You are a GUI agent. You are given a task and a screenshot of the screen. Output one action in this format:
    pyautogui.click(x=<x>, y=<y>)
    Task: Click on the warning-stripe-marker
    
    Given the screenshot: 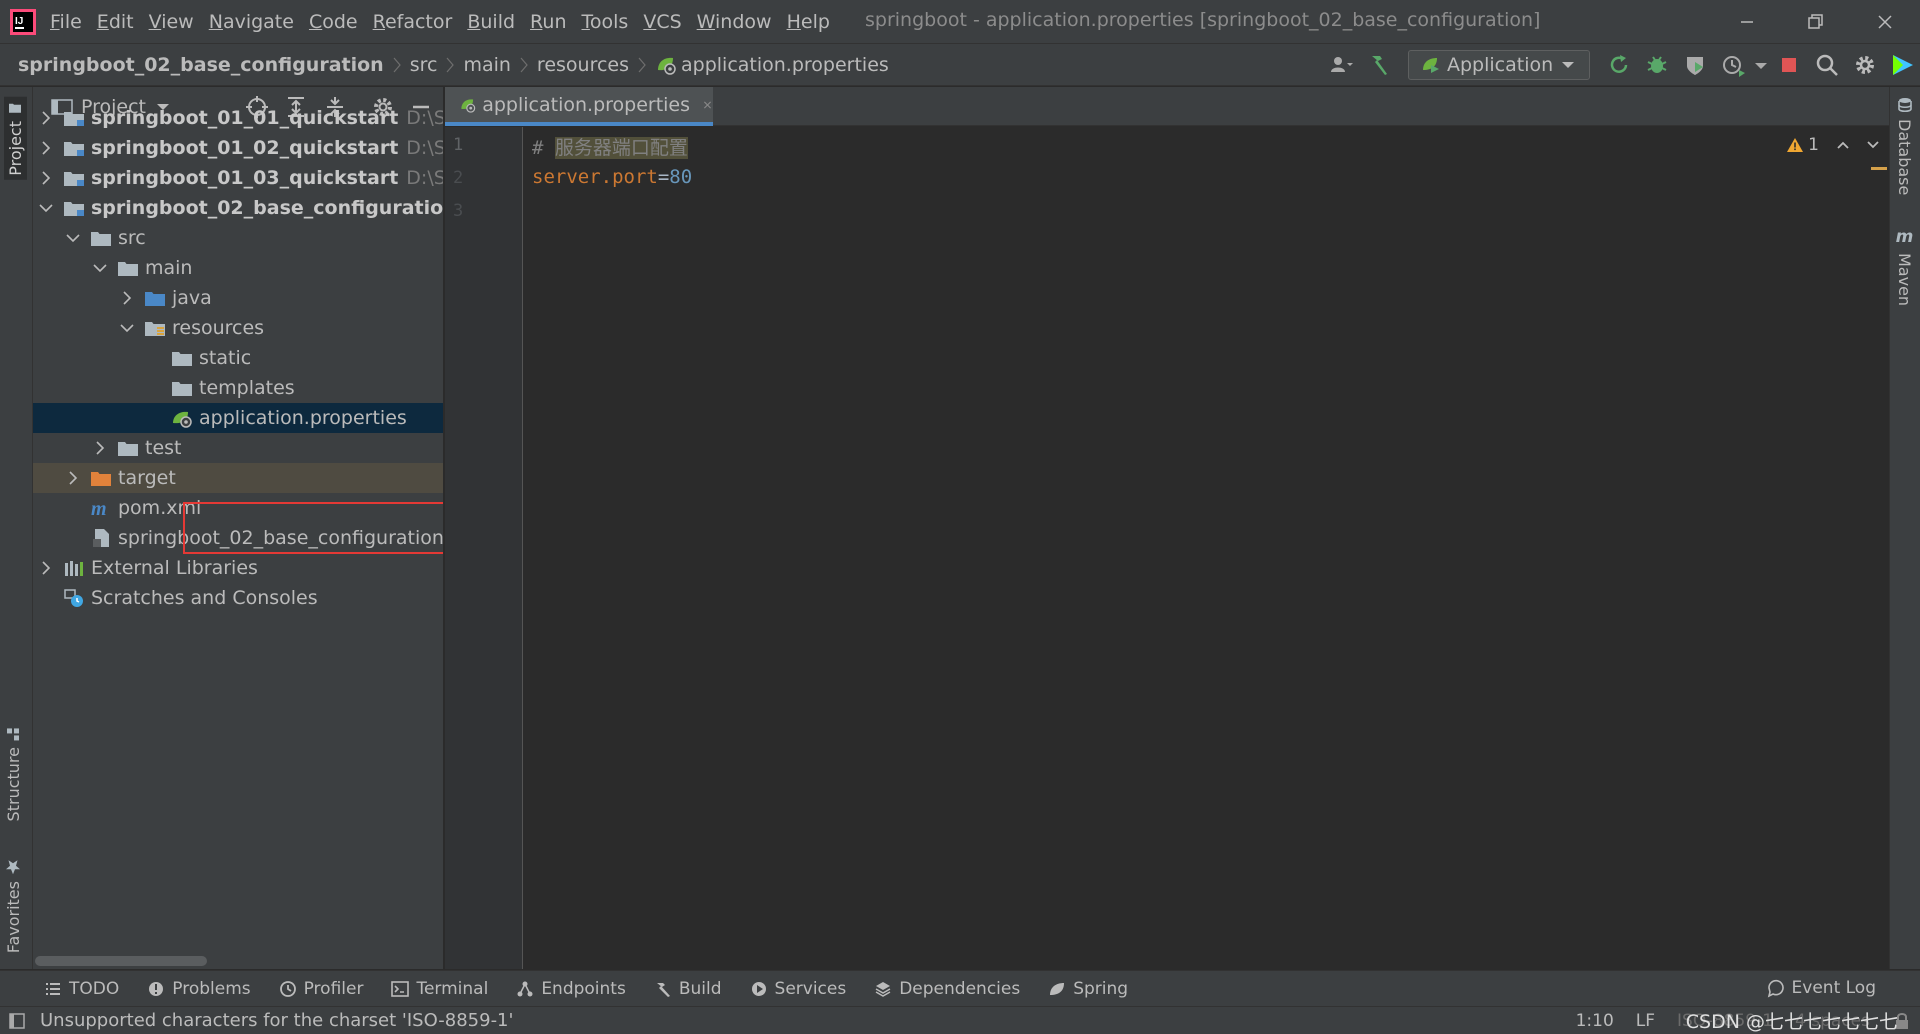 What is the action you would take?
    pyautogui.click(x=1879, y=168)
    